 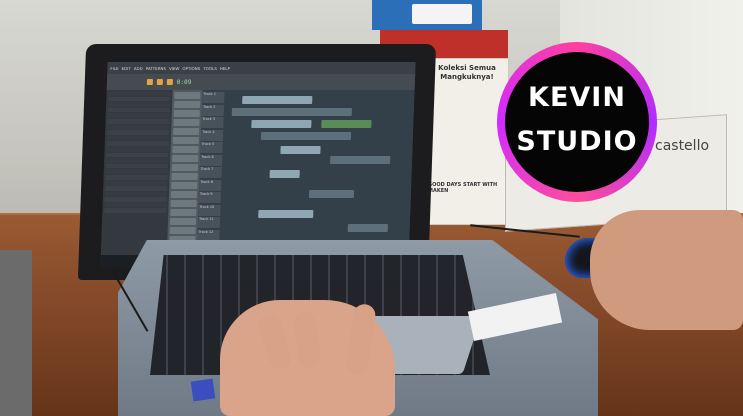 What do you see at coordinates (16, 333) in the screenshot?
I see `left-cabinet` at bounding box center [16, 333].